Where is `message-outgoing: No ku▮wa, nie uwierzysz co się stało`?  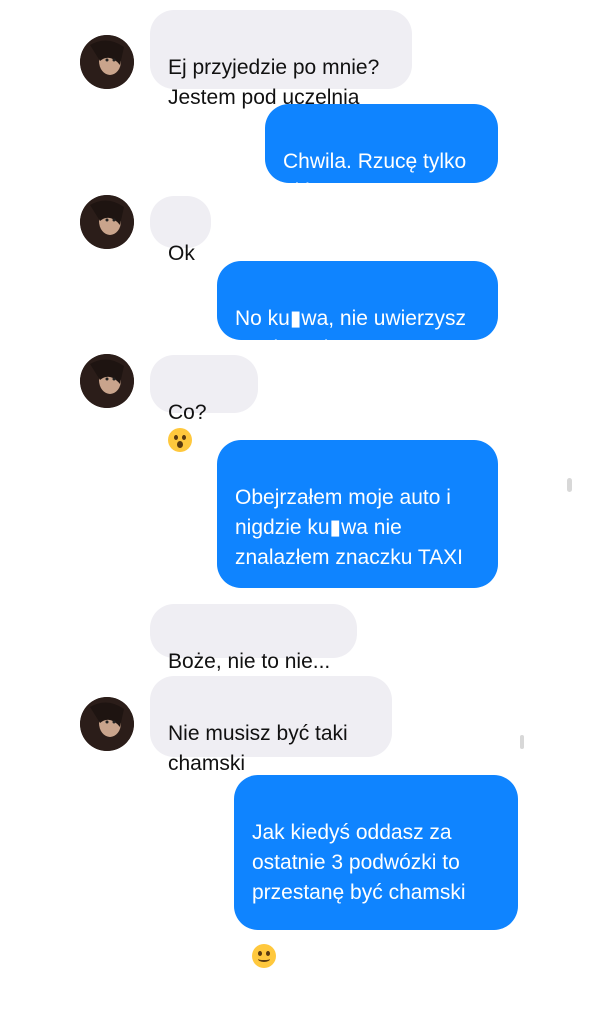 message-outgoing: No ku▮wa, nie uwierzysz co się stało is located at coordinates (357, 310).